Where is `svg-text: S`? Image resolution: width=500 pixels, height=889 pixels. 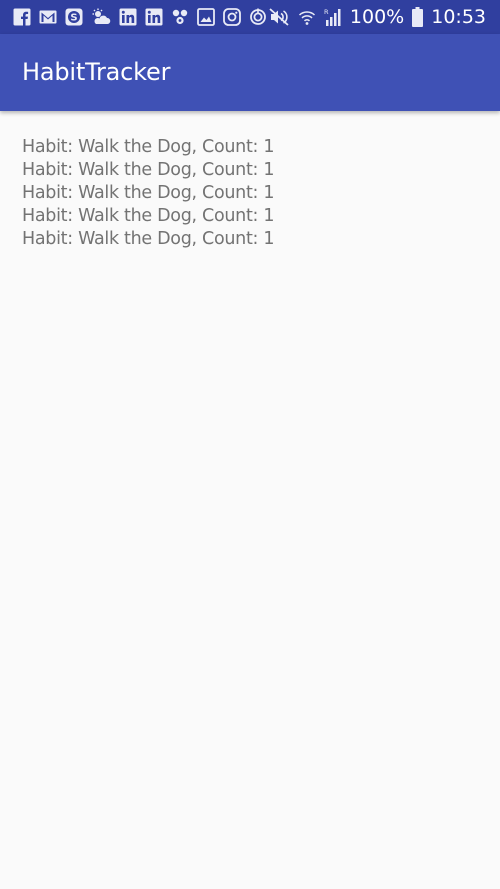 svg-text: S is located at coordinates (73, 18).